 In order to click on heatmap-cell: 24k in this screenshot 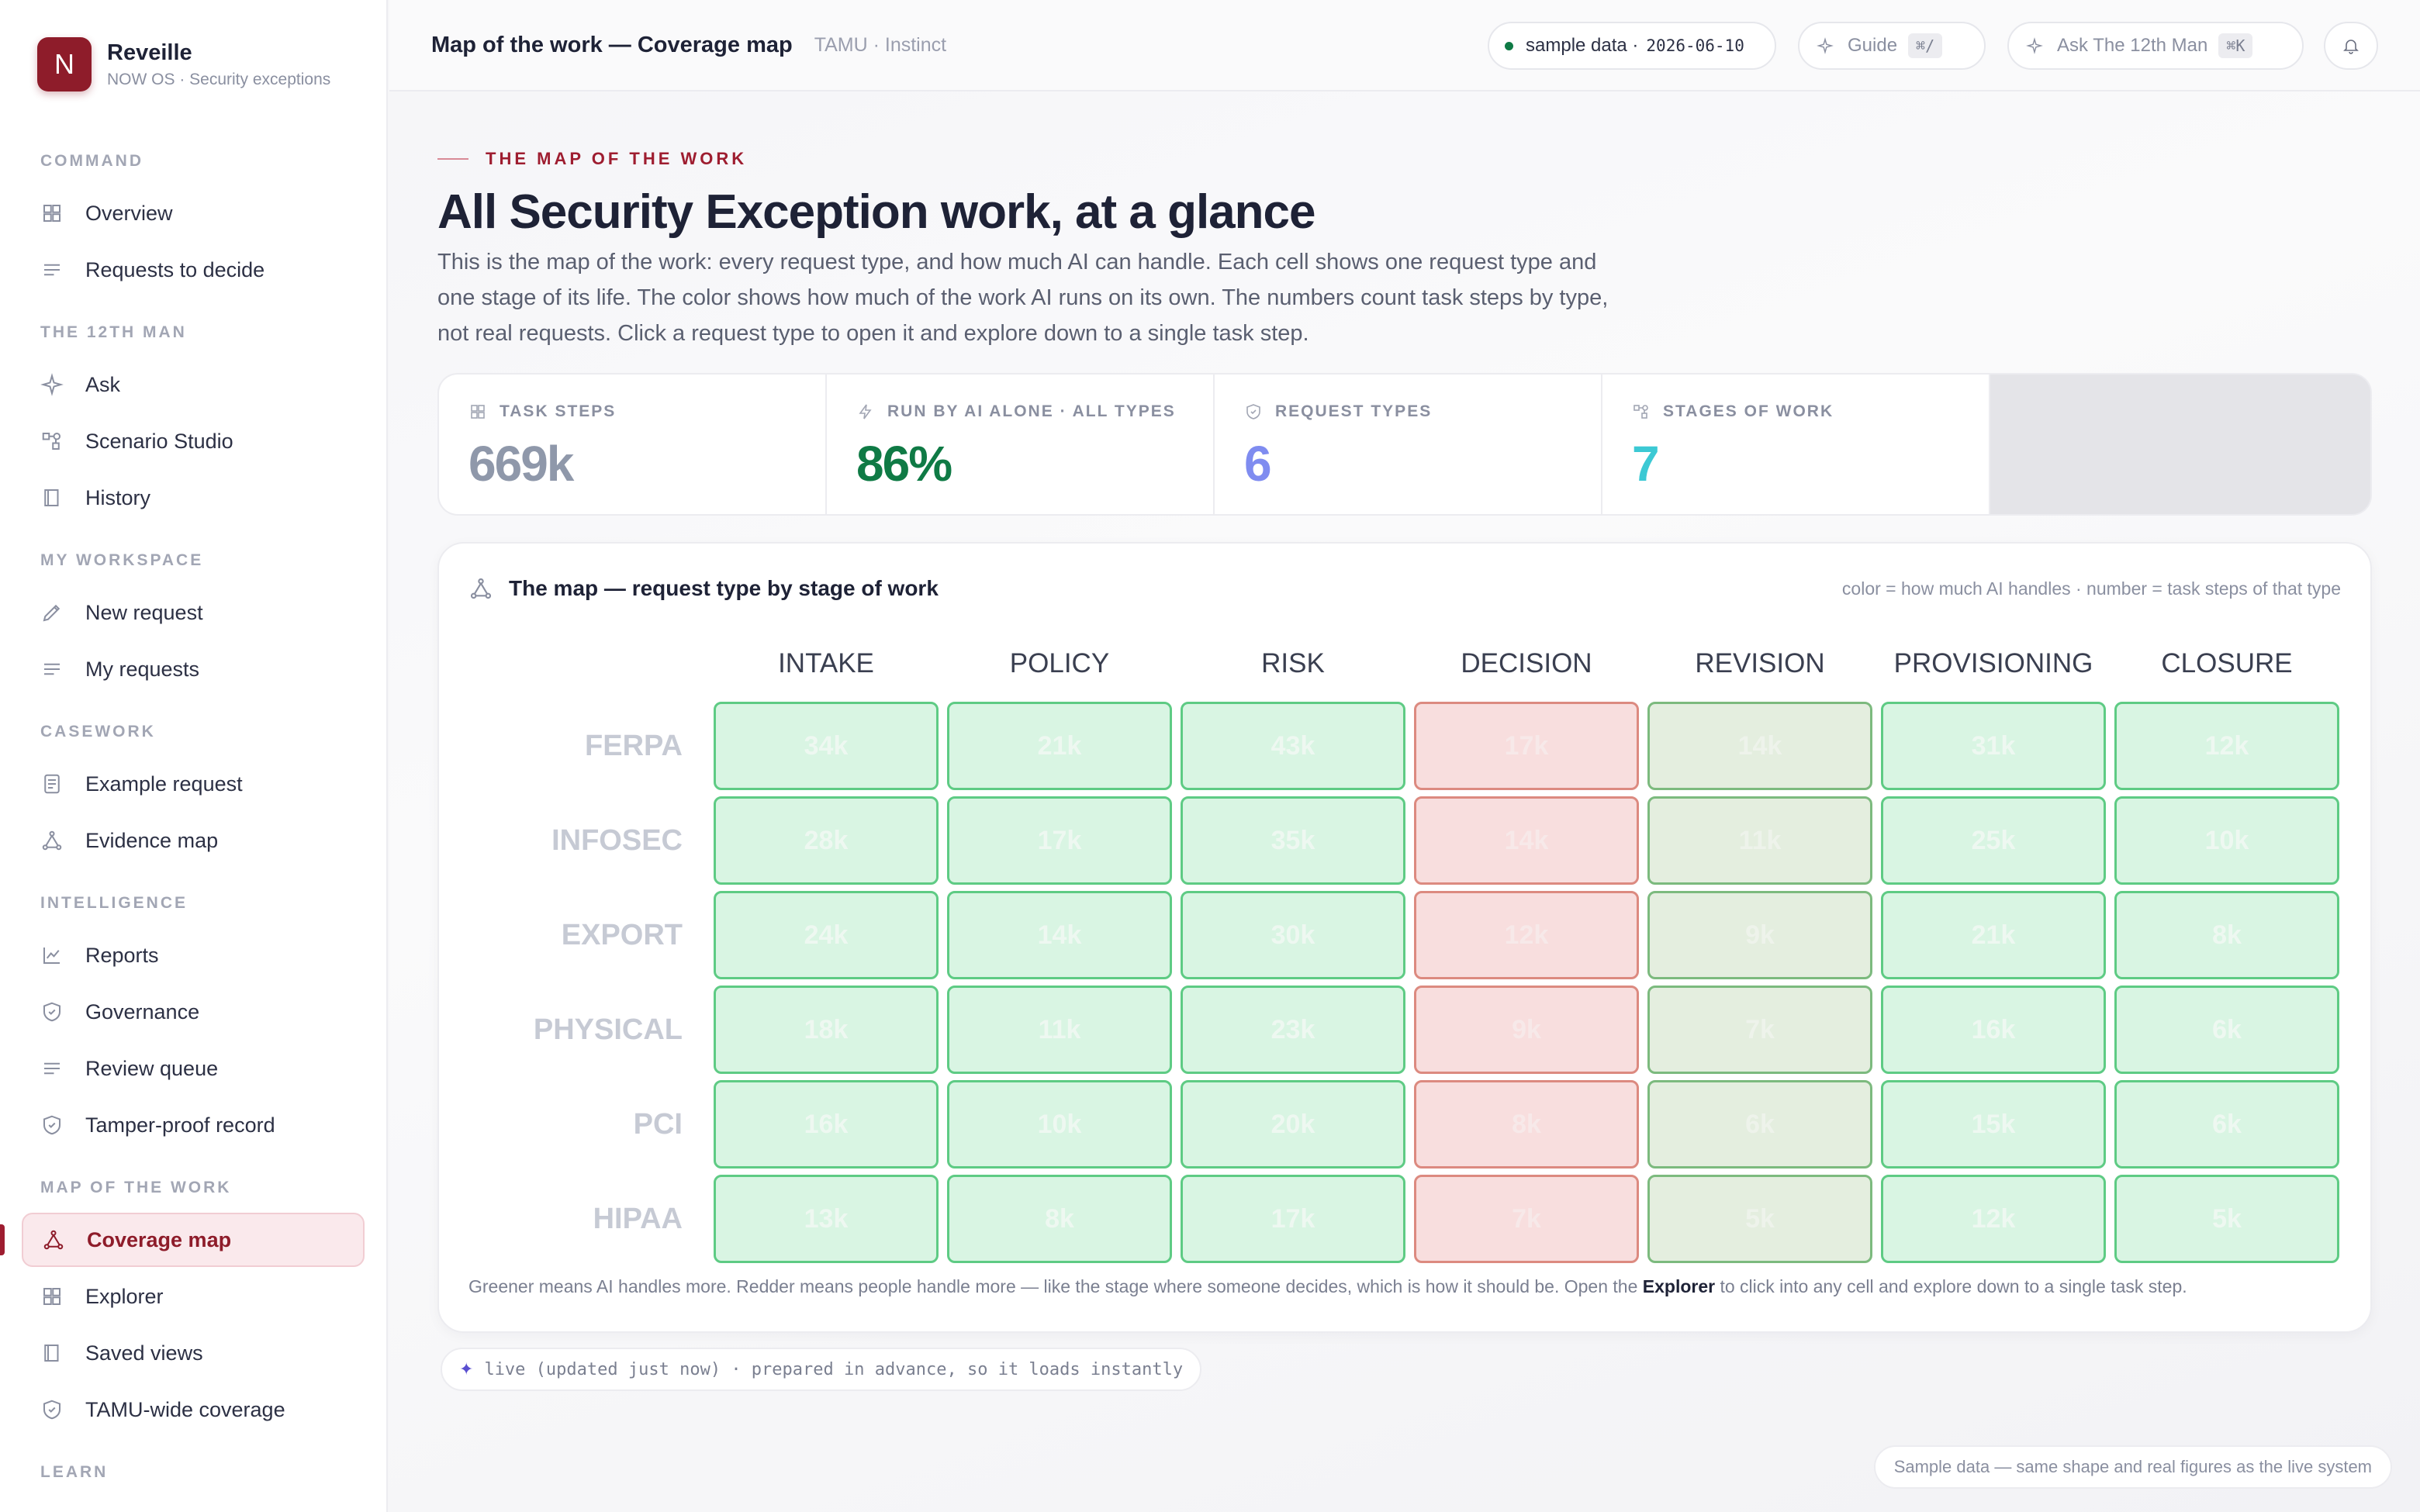, I will do `click(826, 935)`.